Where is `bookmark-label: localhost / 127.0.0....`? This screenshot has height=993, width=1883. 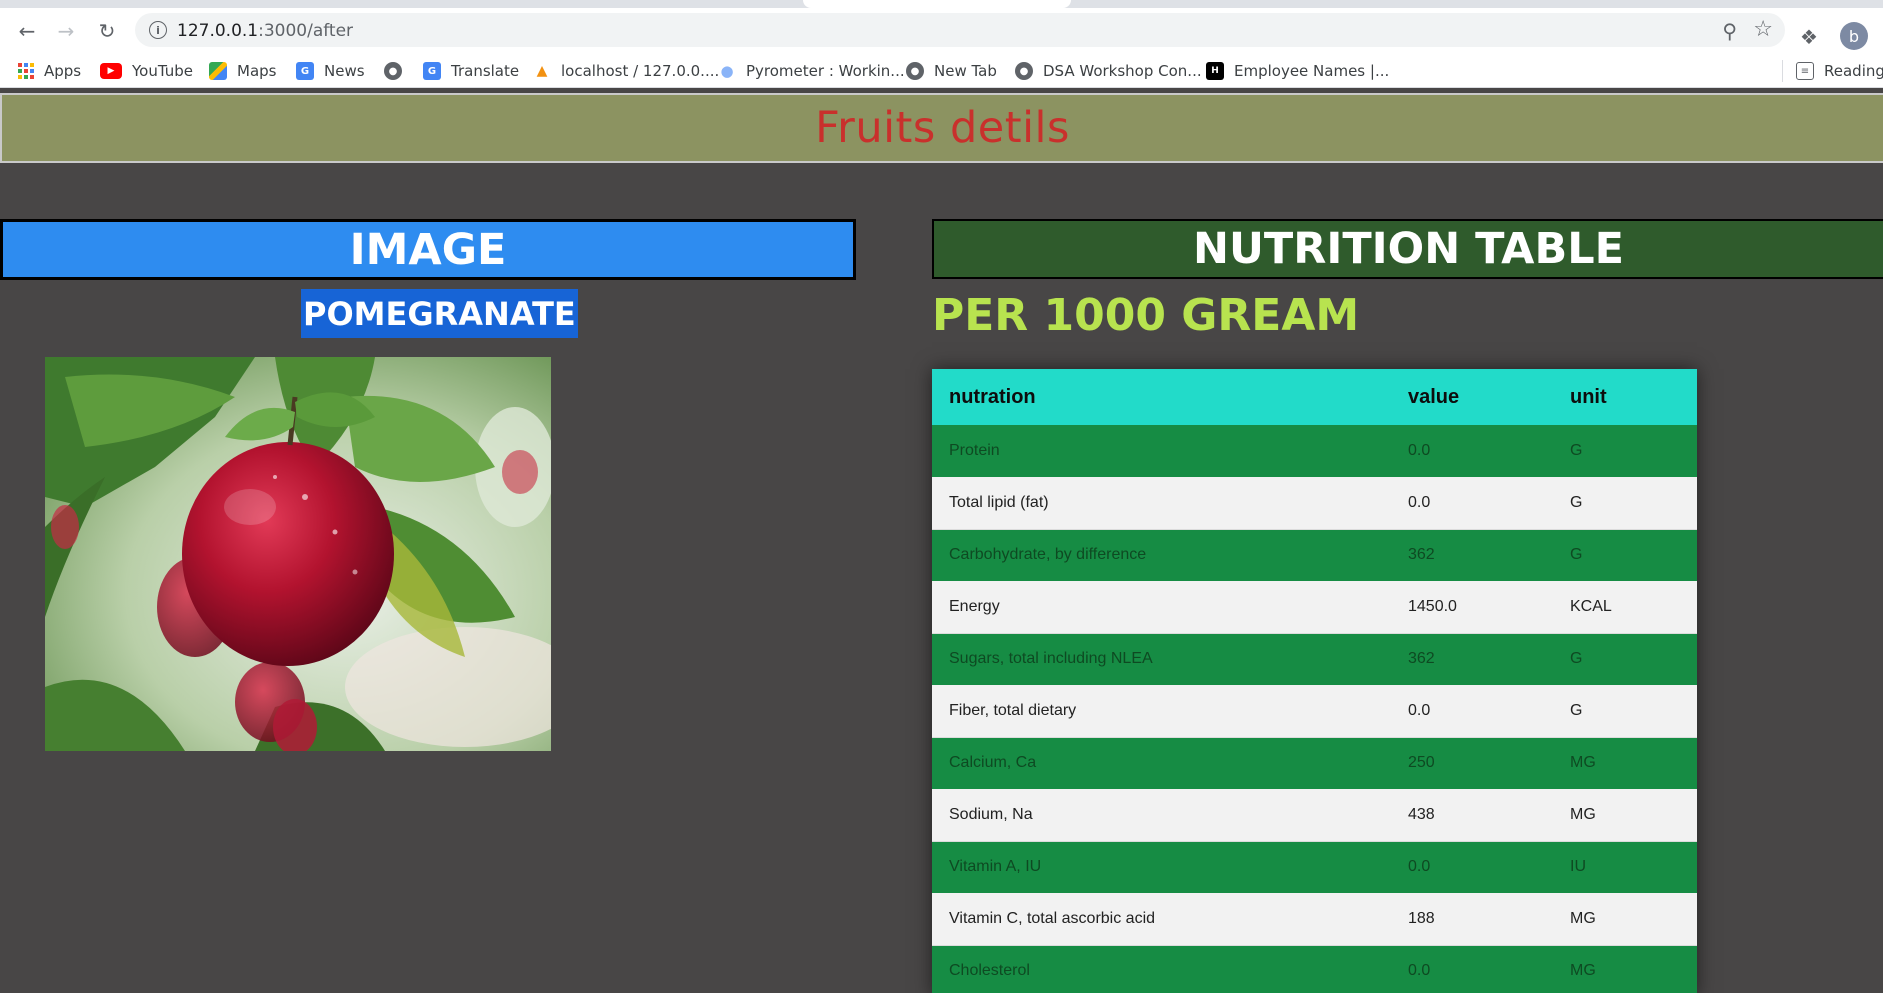
bookmark-label: localhost / 127.0.0.... is located at coordinates (640, 71).